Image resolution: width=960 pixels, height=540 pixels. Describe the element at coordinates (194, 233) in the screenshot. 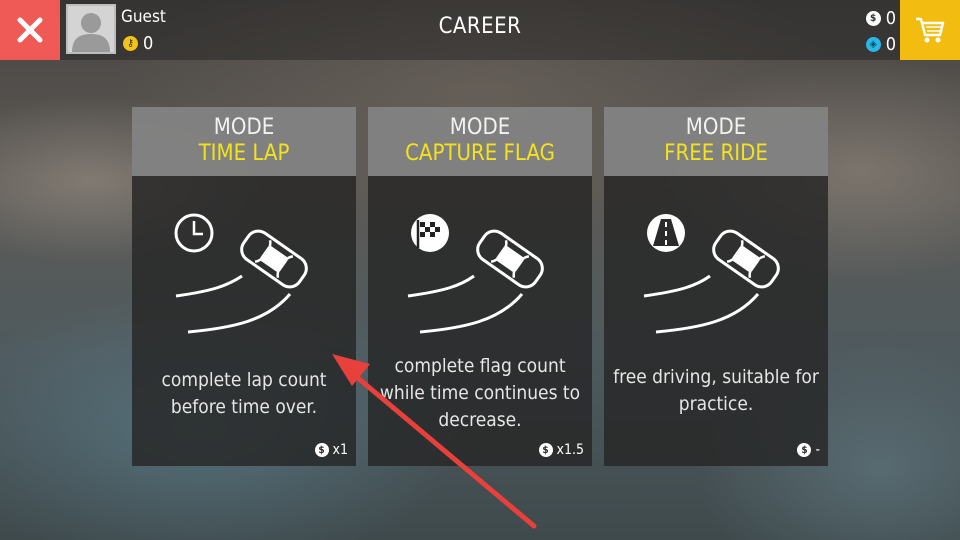

I see `clock-icon` at that location.